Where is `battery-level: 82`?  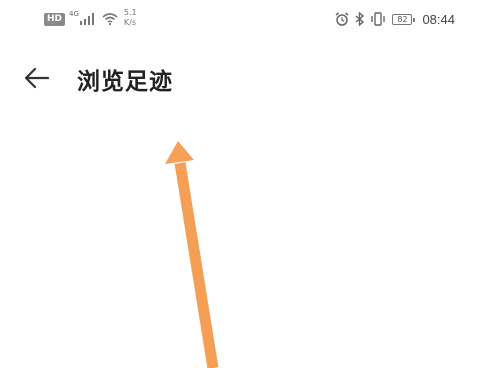 battery-level: 82 is located at coordinates (402, 19).